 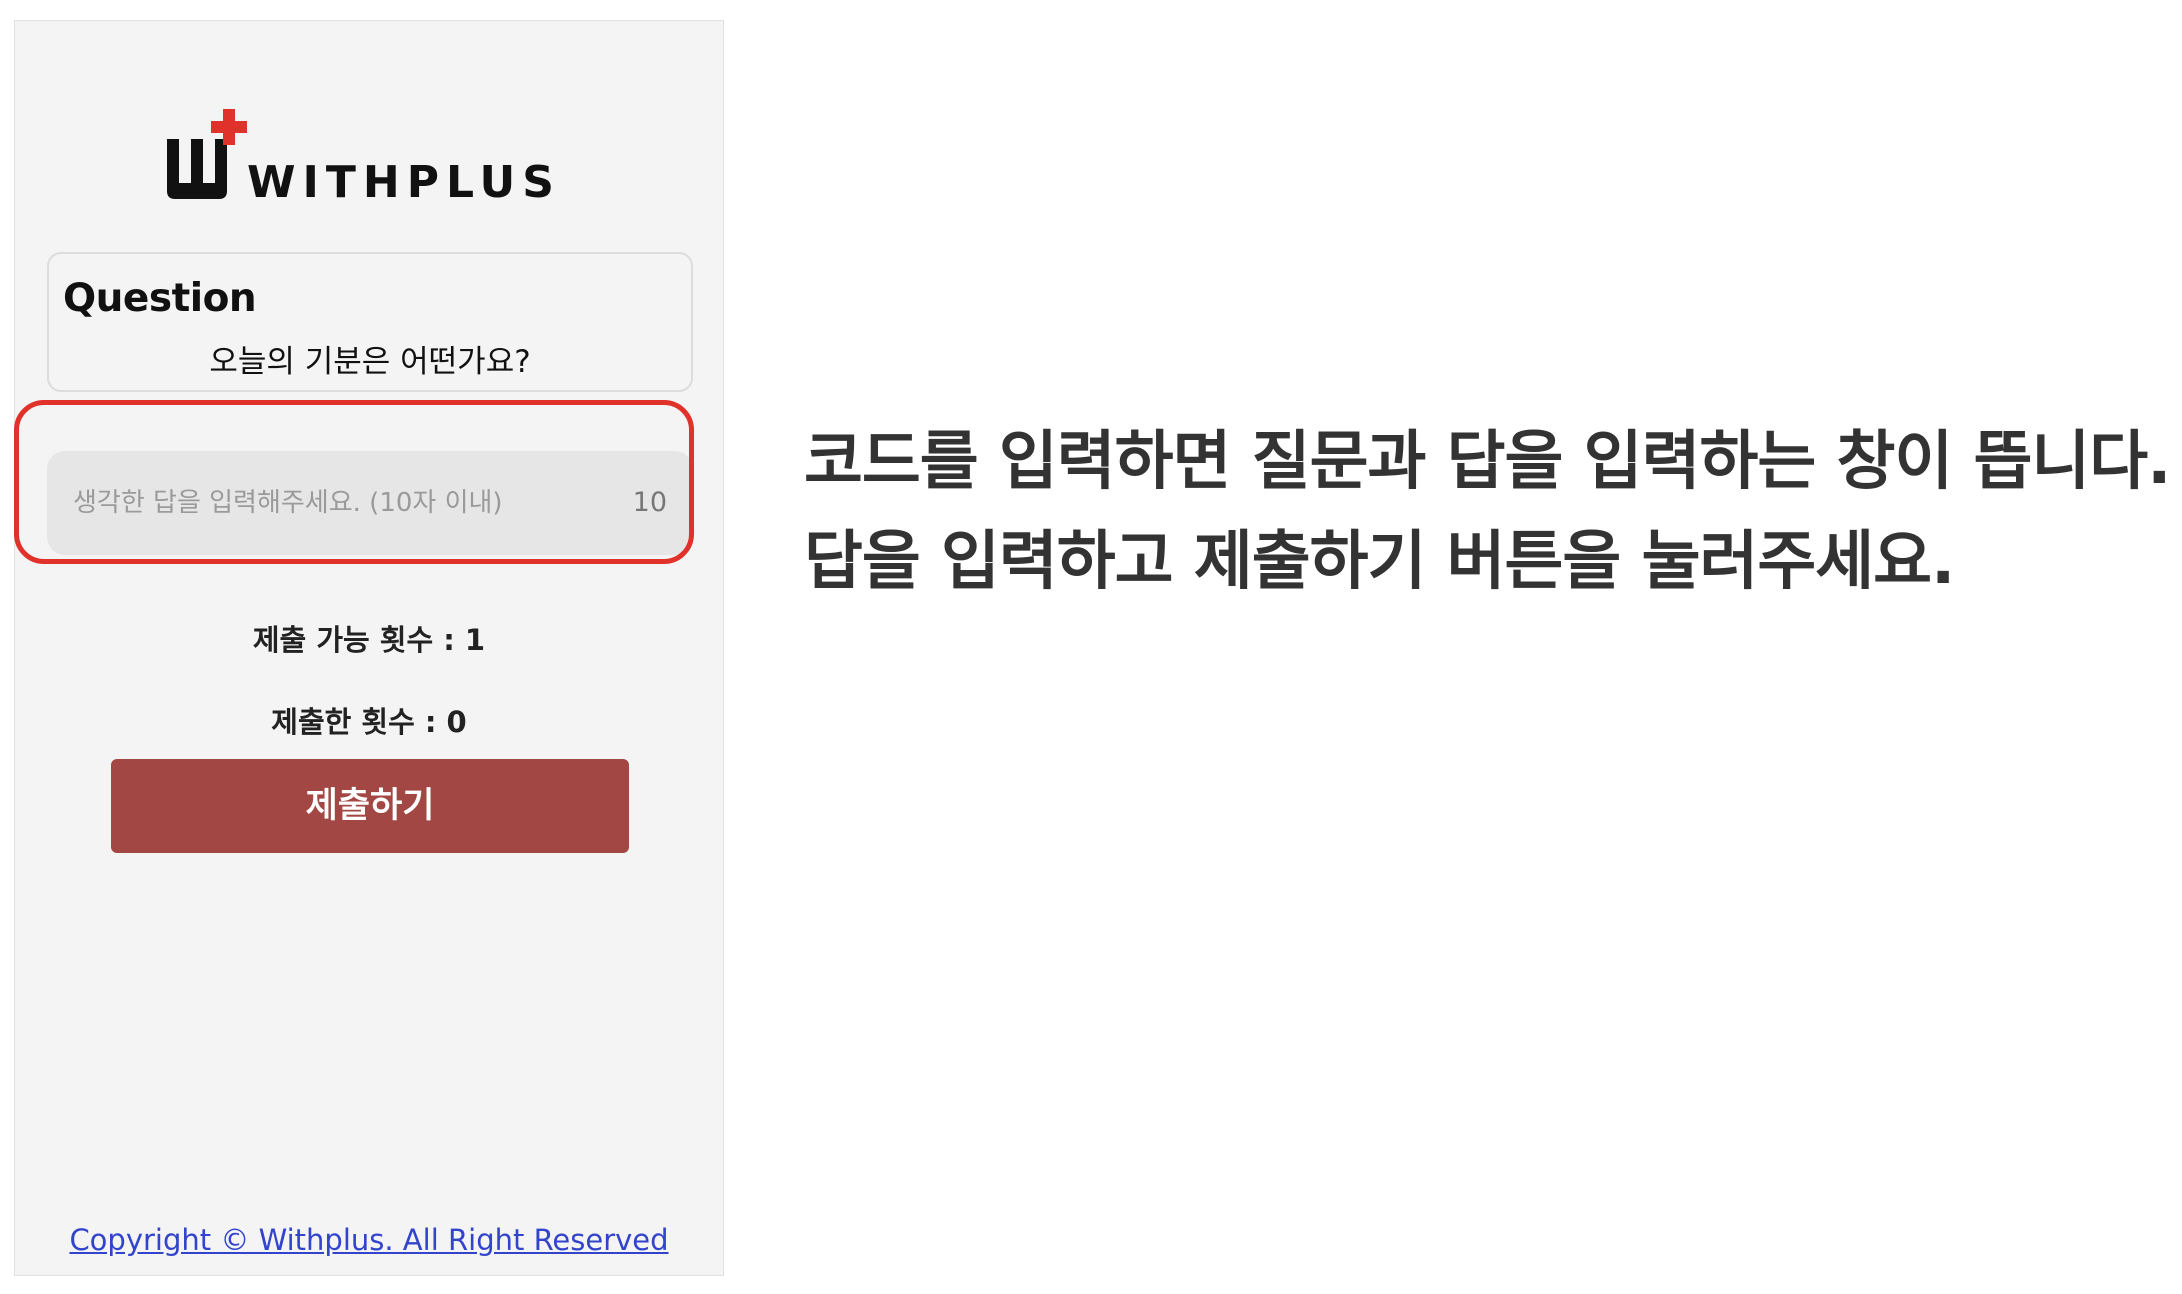 I want to click on submit-button: 제출하기, so click(x=370, y=806).